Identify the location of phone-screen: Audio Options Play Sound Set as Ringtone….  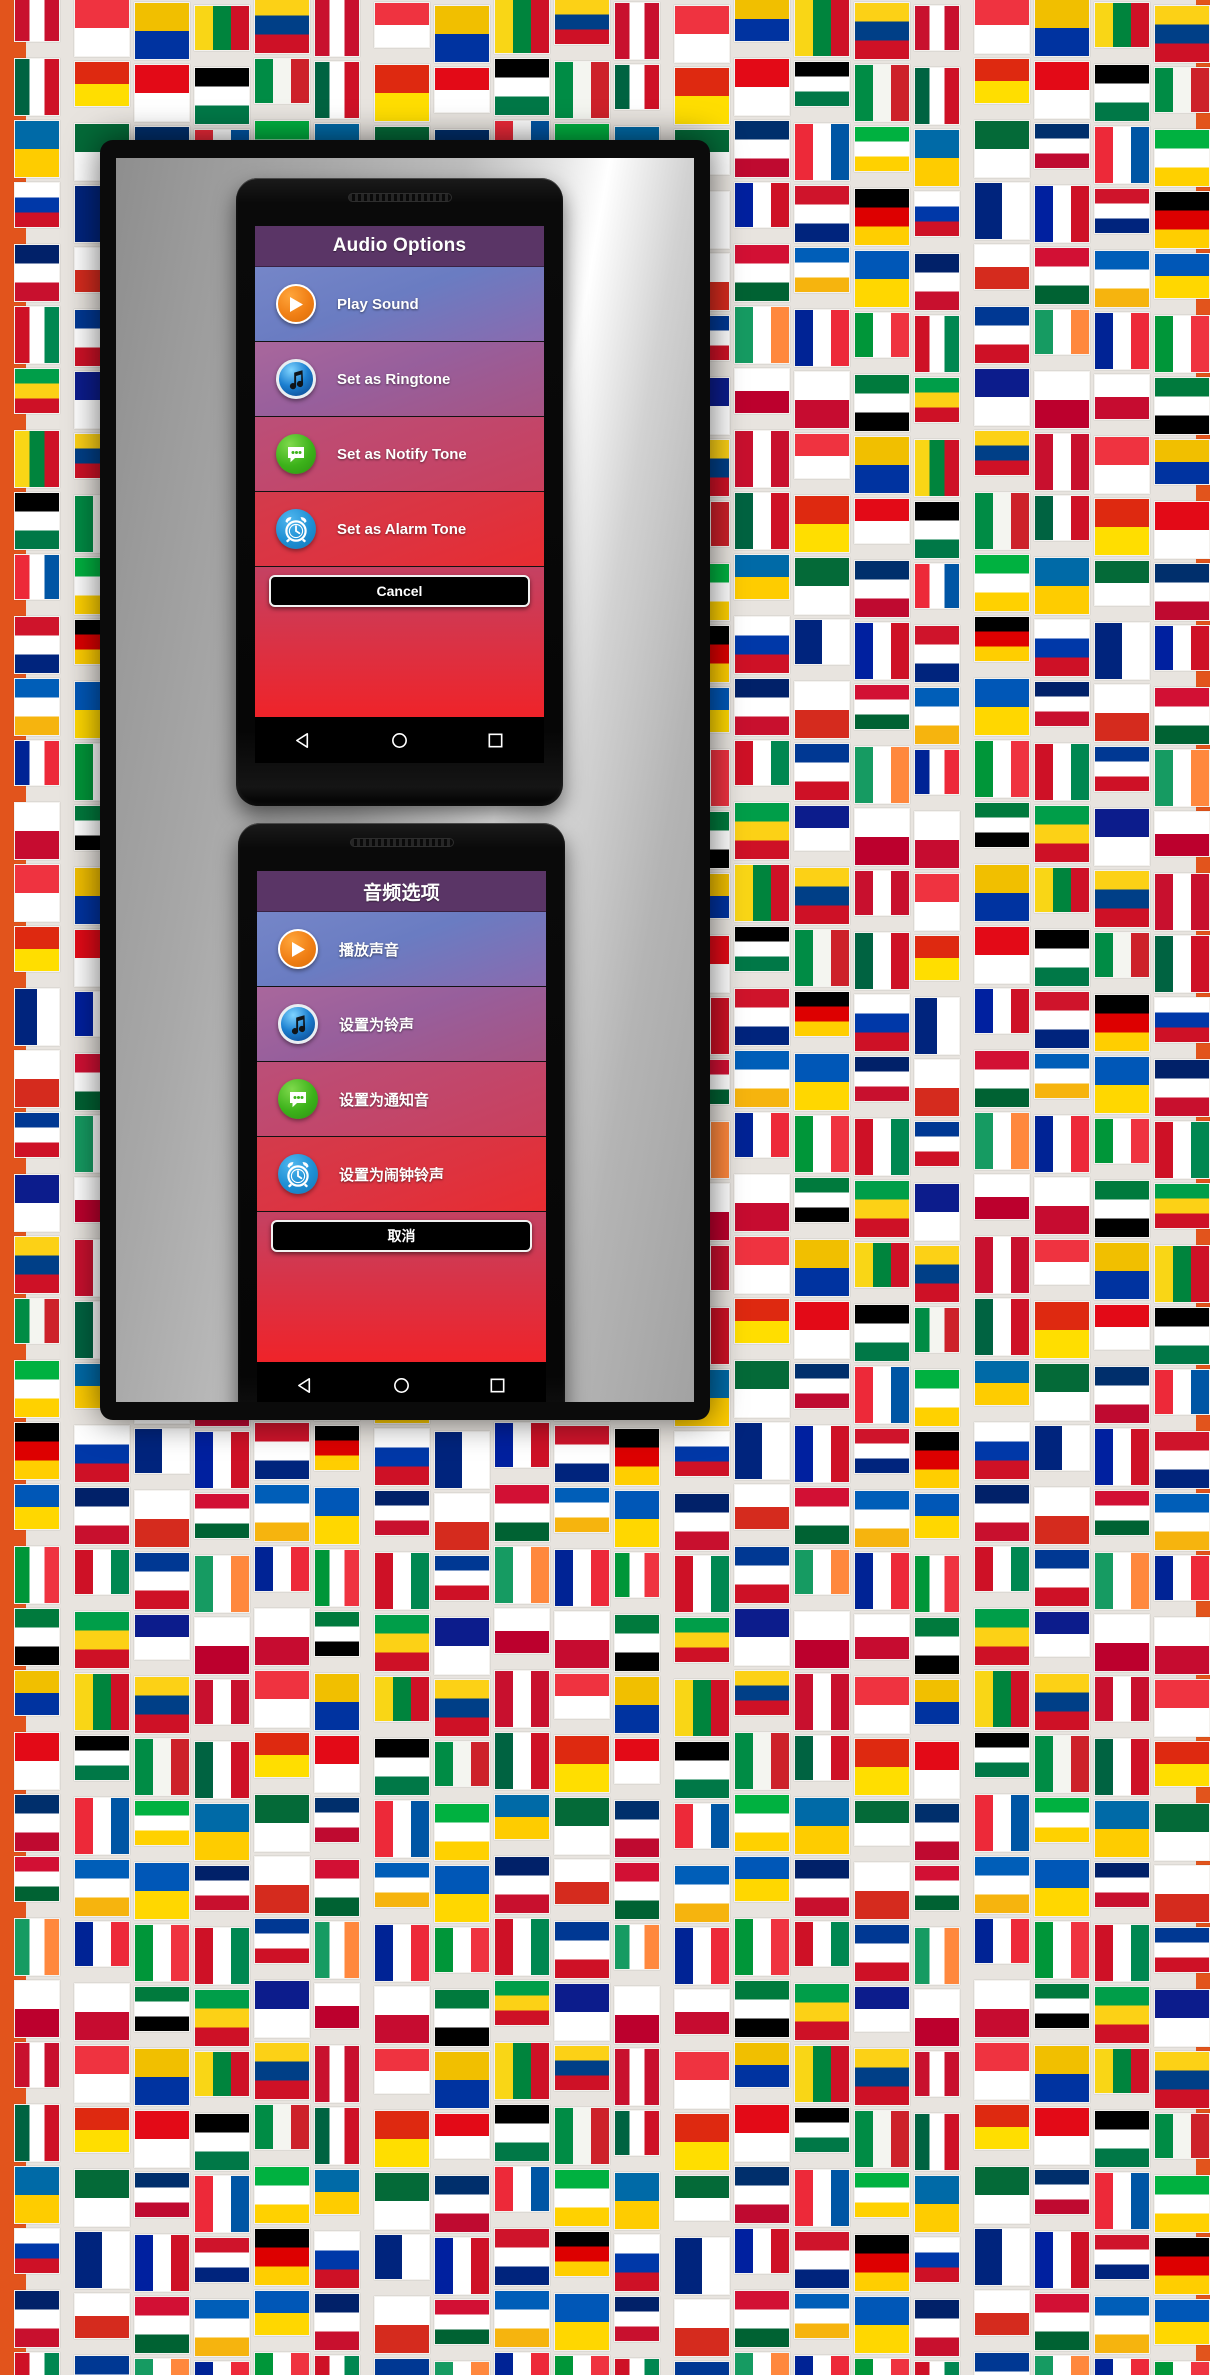
(399, 471).